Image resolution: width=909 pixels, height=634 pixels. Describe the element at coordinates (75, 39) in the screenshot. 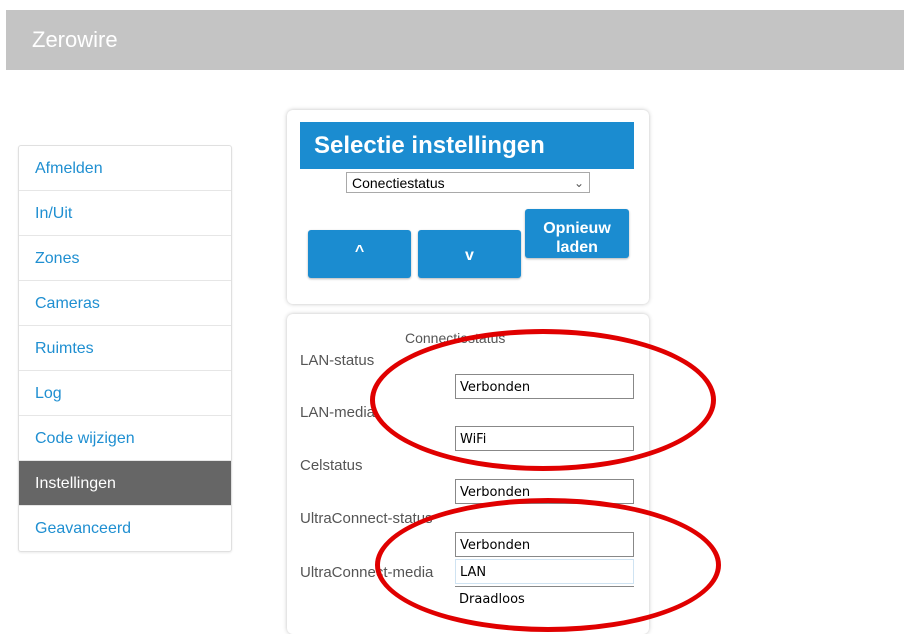

I see `app-title: Zerowire` at that location.